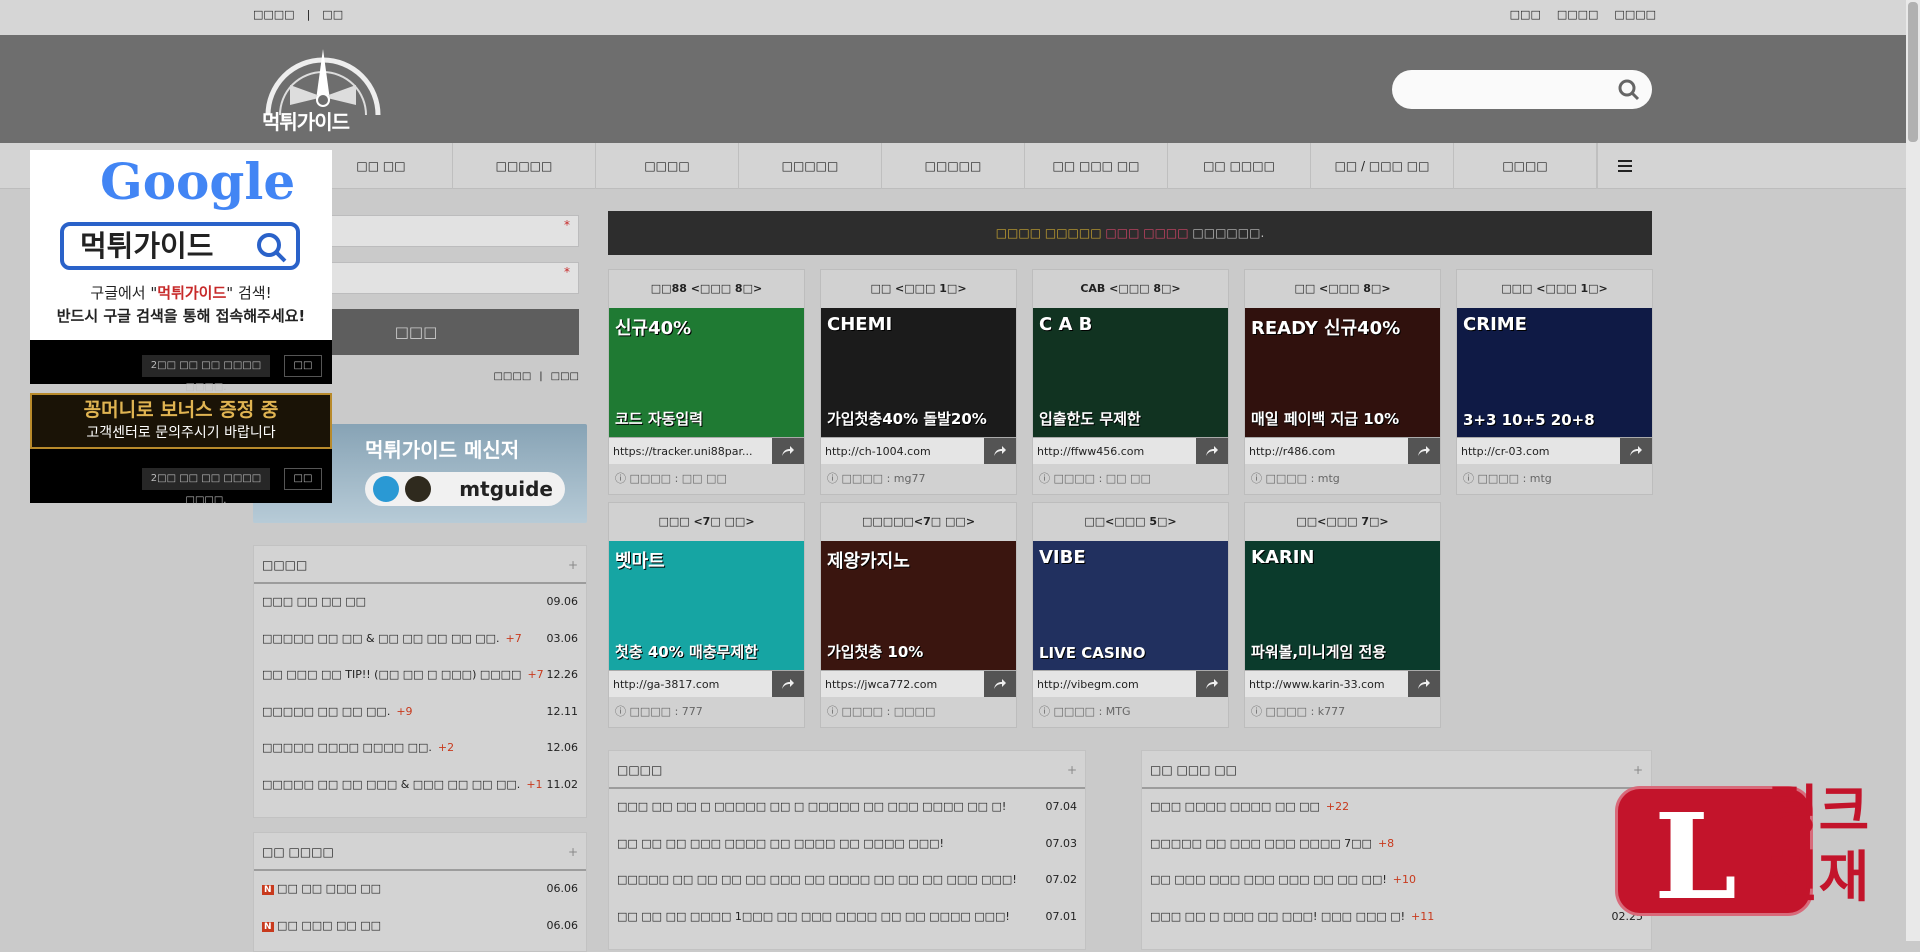  I want to click on card-banner: CHEMI 가입첫충40% 돌발20%, so click(918, 372).